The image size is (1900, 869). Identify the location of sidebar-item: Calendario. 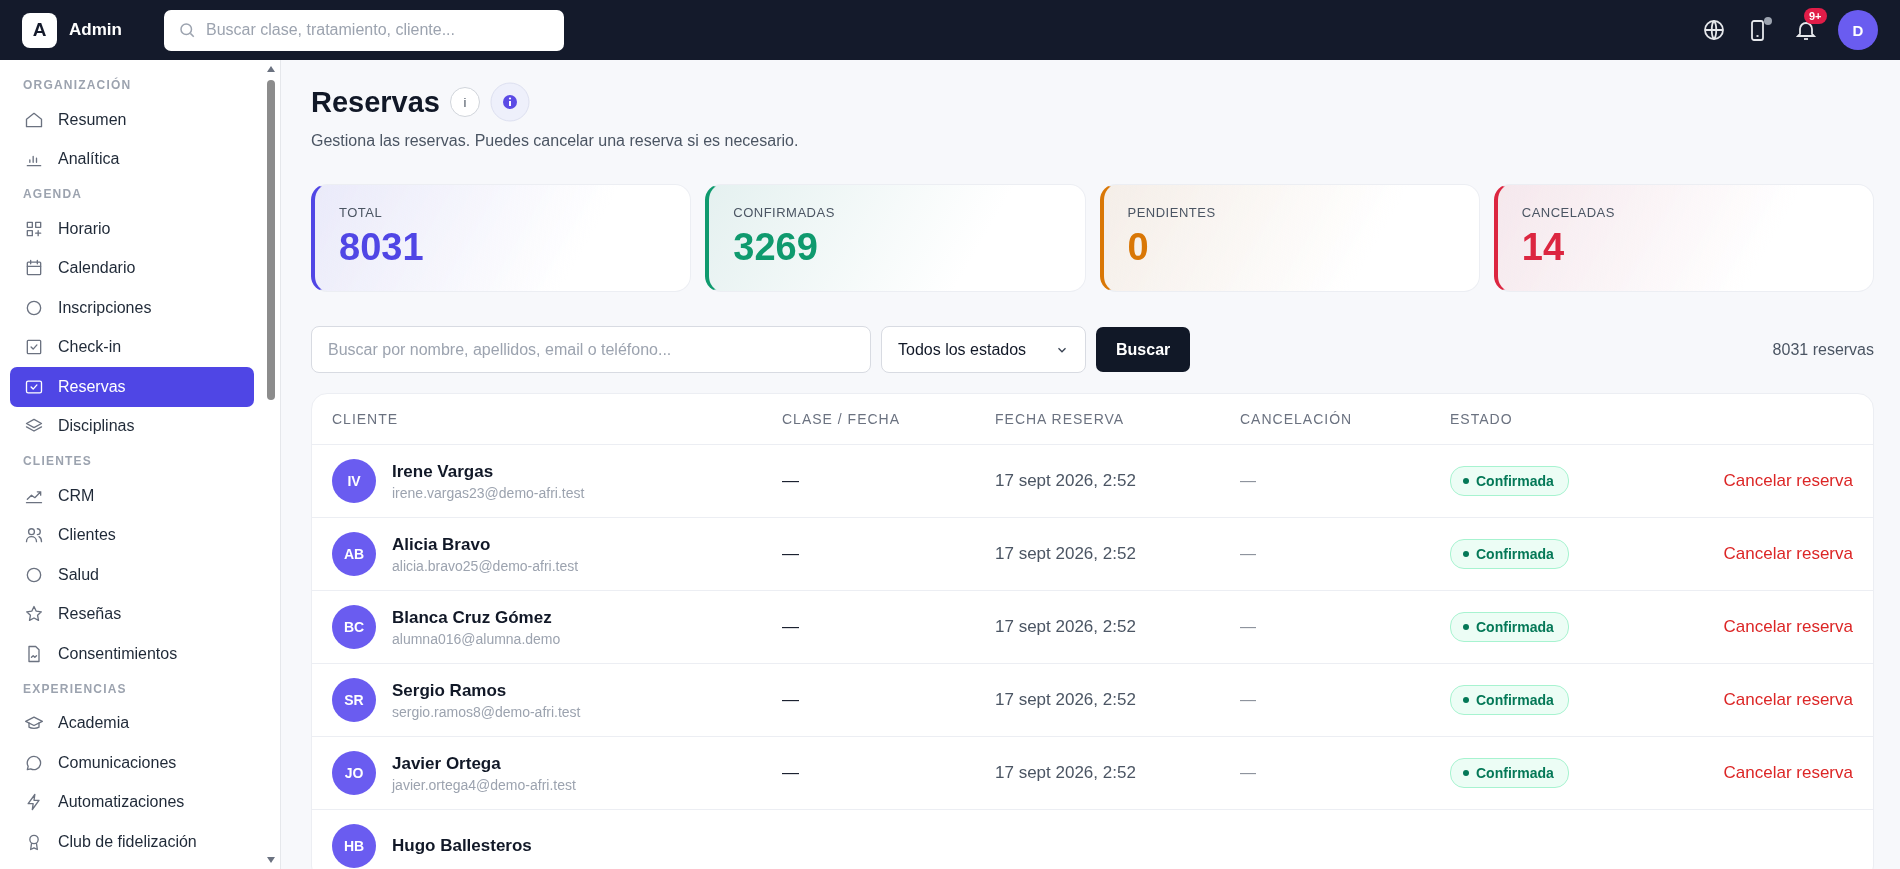
(132, 268).